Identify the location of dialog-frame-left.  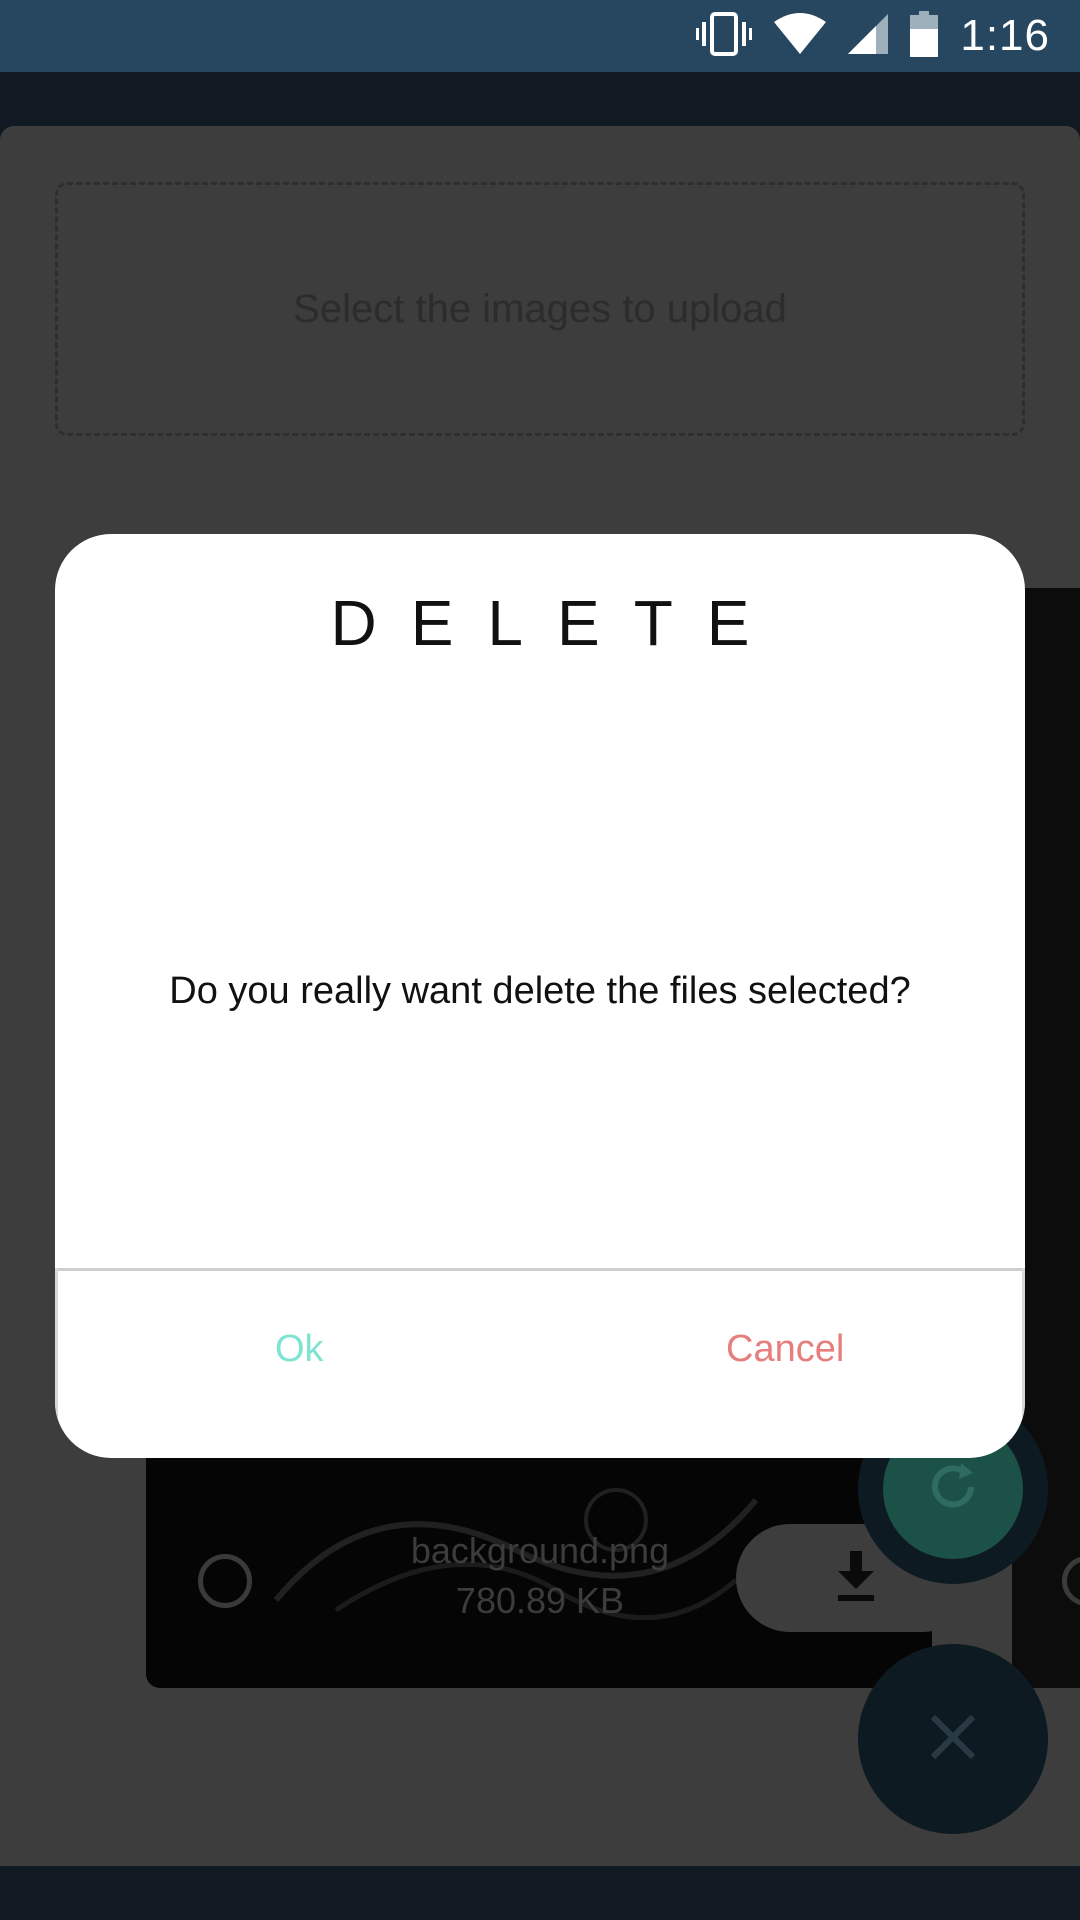
(56, 1363).